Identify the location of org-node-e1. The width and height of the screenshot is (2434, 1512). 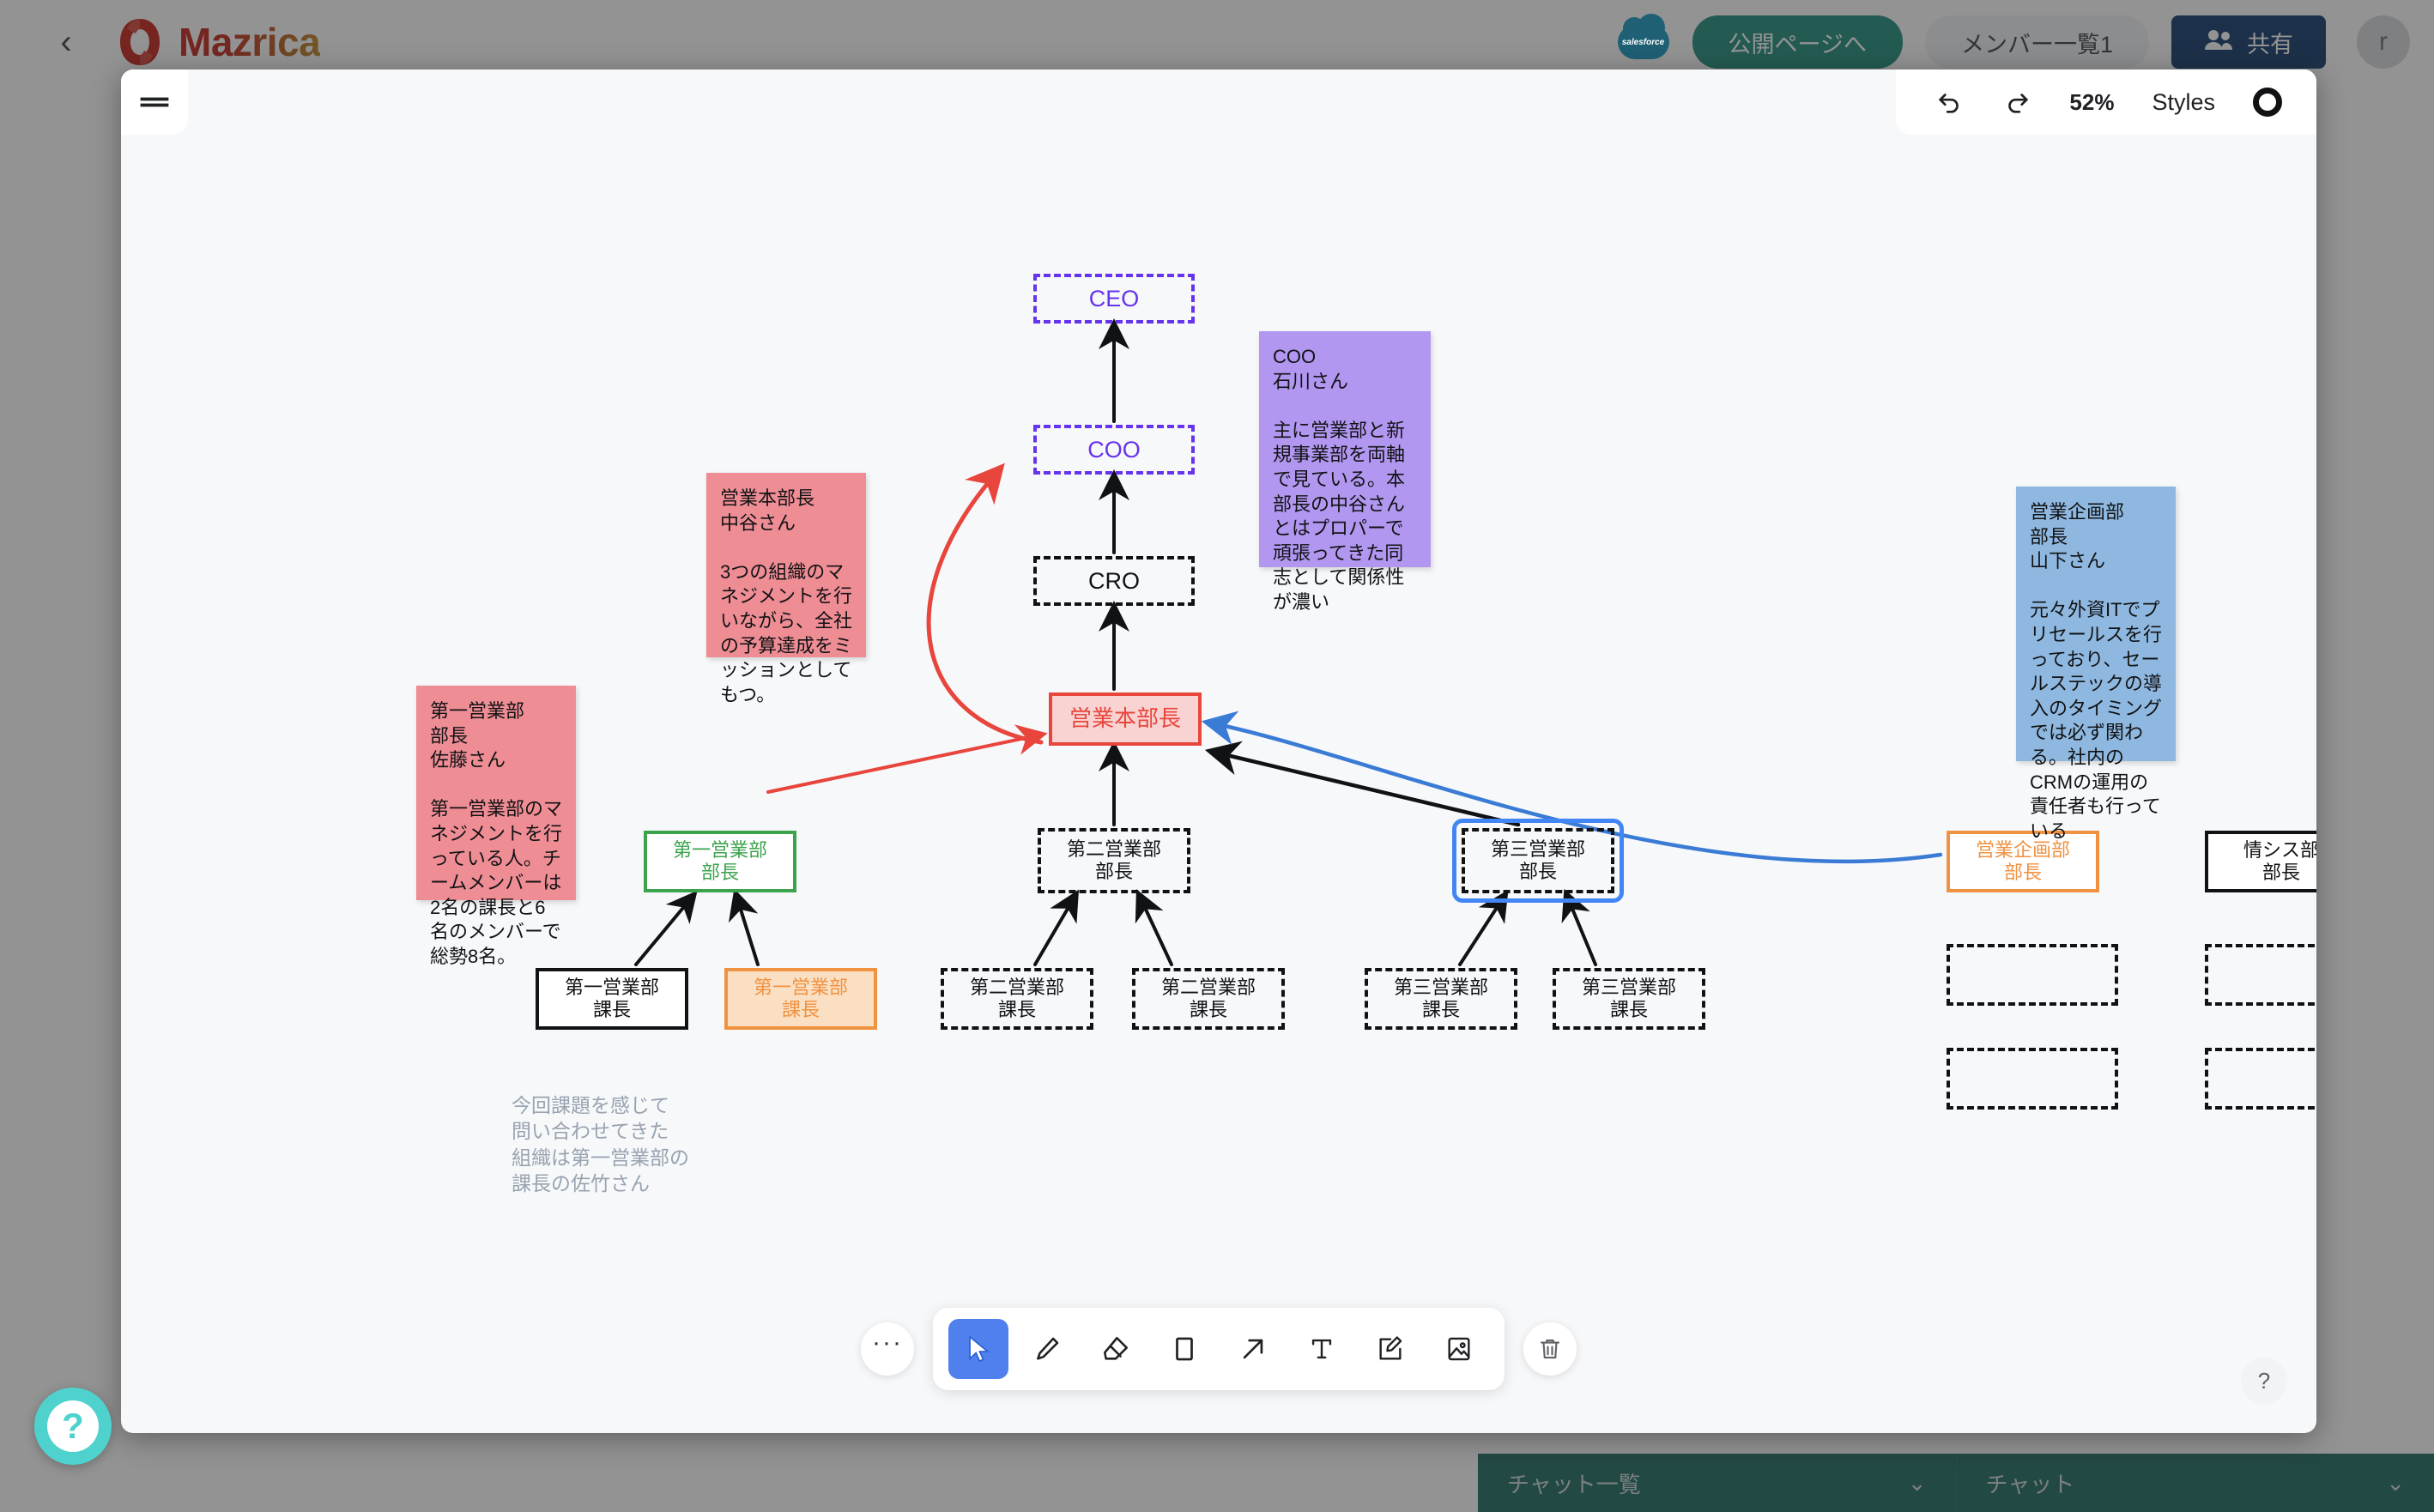
(2032, 975).